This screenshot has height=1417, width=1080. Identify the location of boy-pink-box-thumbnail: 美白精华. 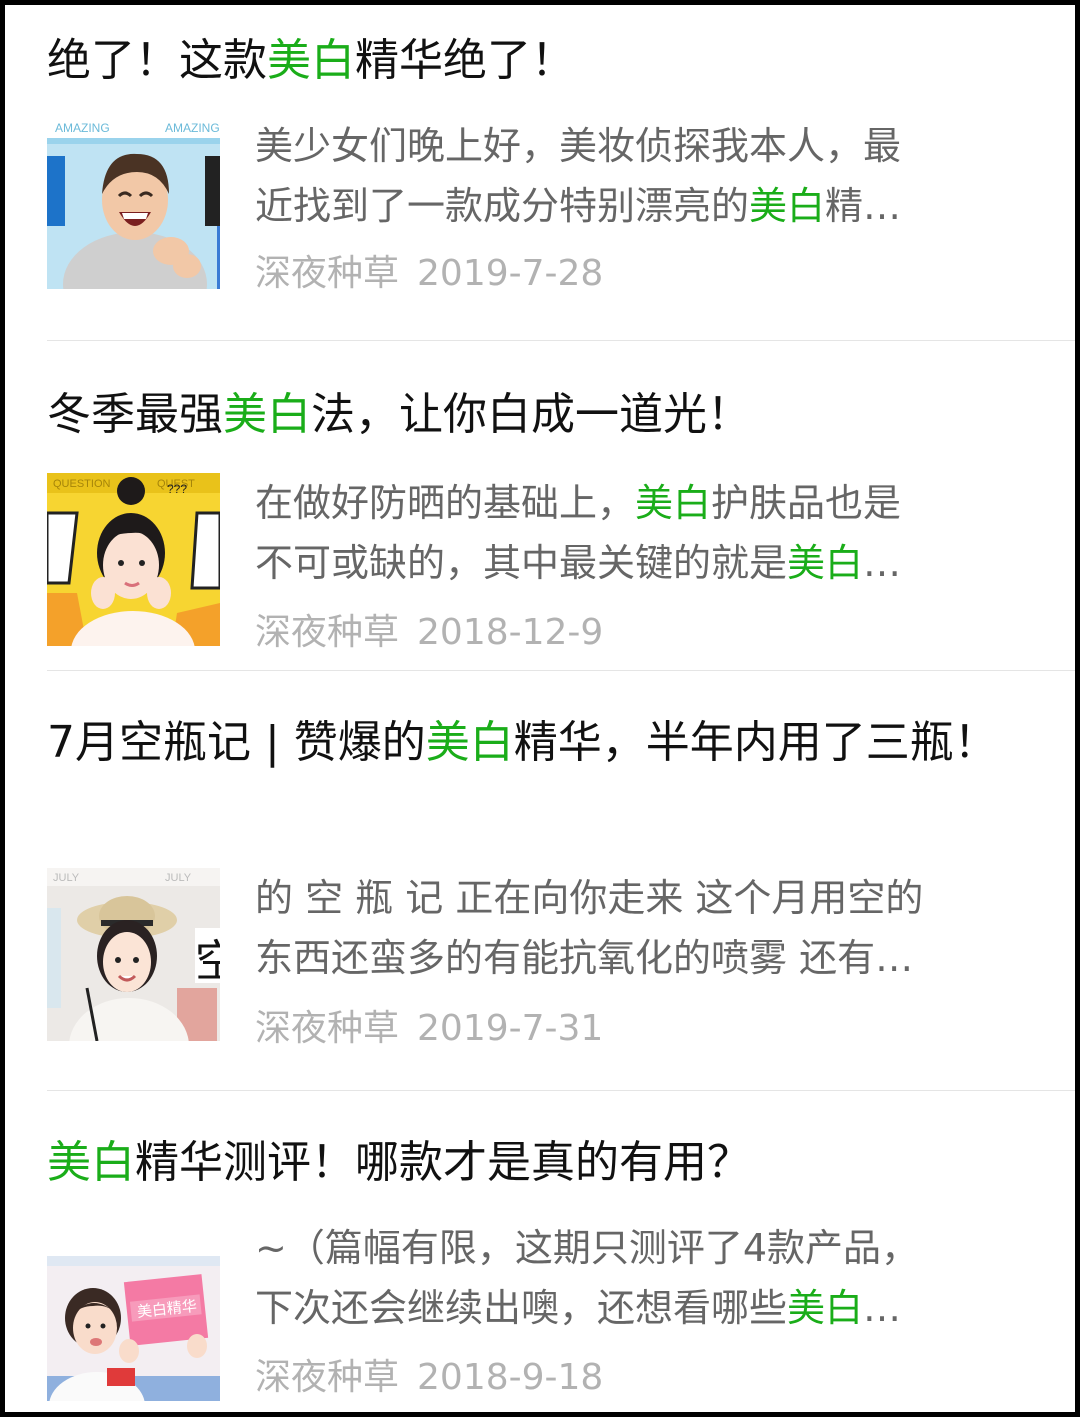
(133, 1328).